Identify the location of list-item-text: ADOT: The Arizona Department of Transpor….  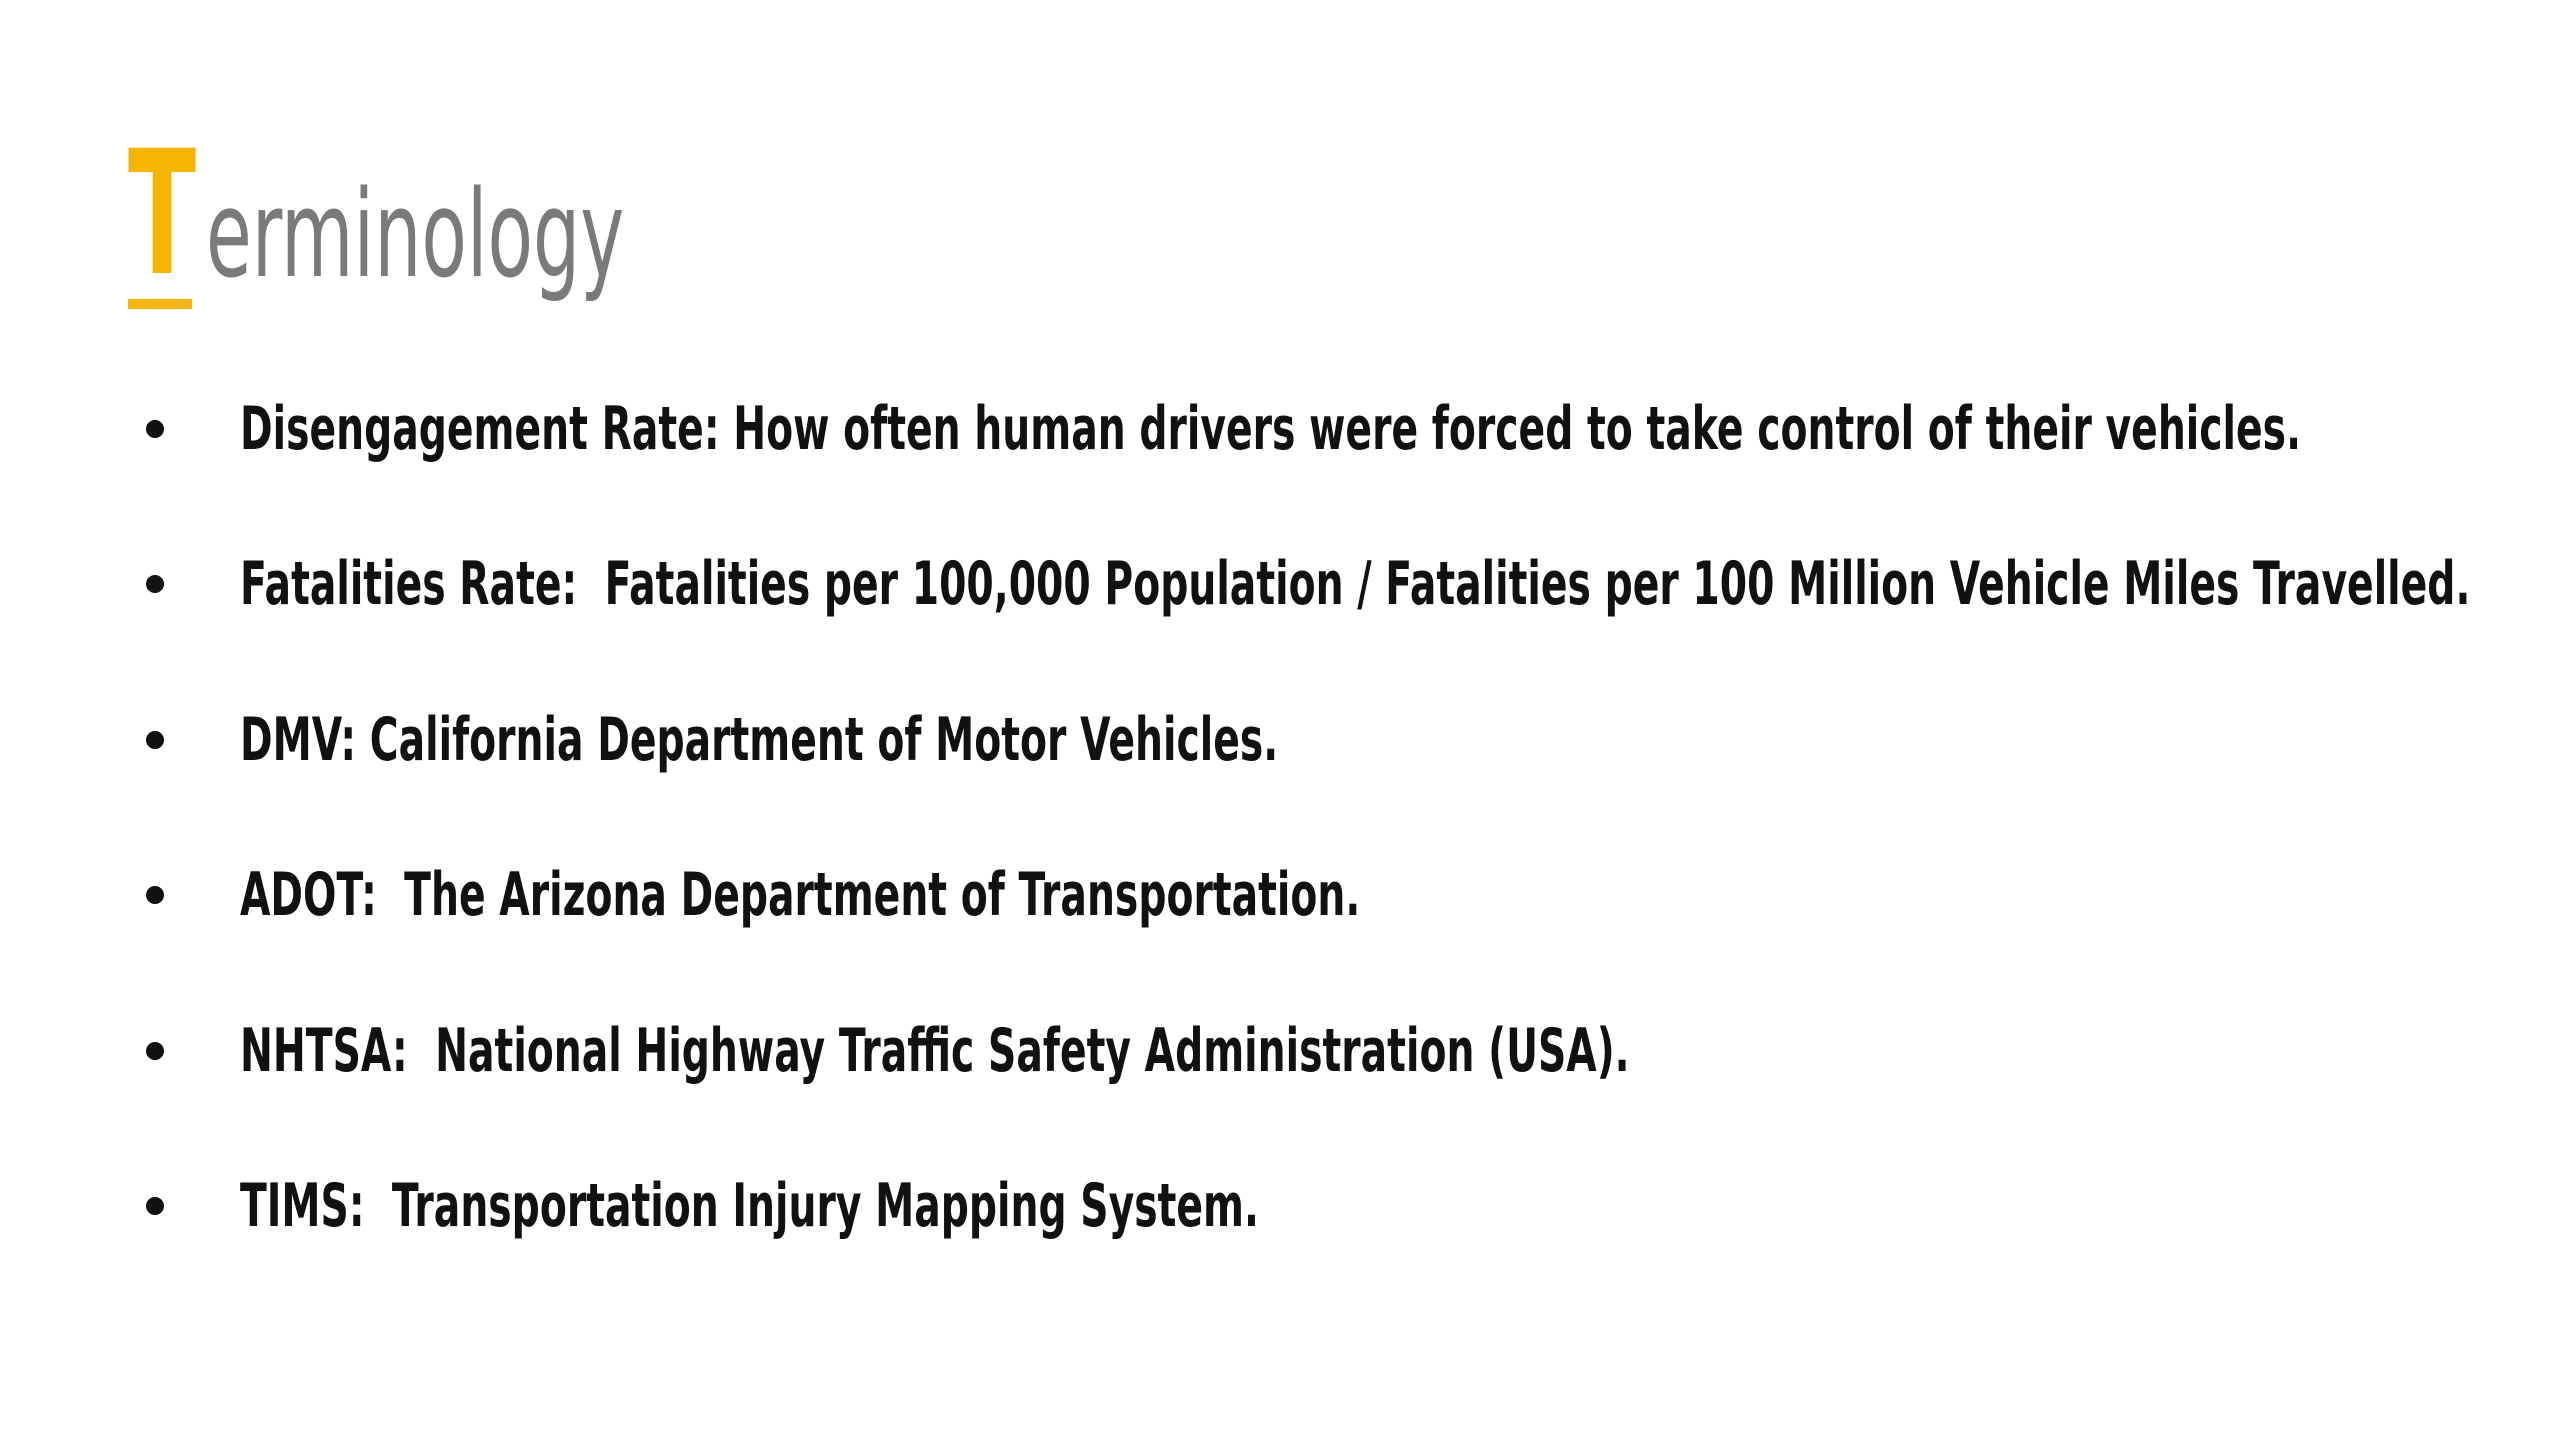
(800, 895).